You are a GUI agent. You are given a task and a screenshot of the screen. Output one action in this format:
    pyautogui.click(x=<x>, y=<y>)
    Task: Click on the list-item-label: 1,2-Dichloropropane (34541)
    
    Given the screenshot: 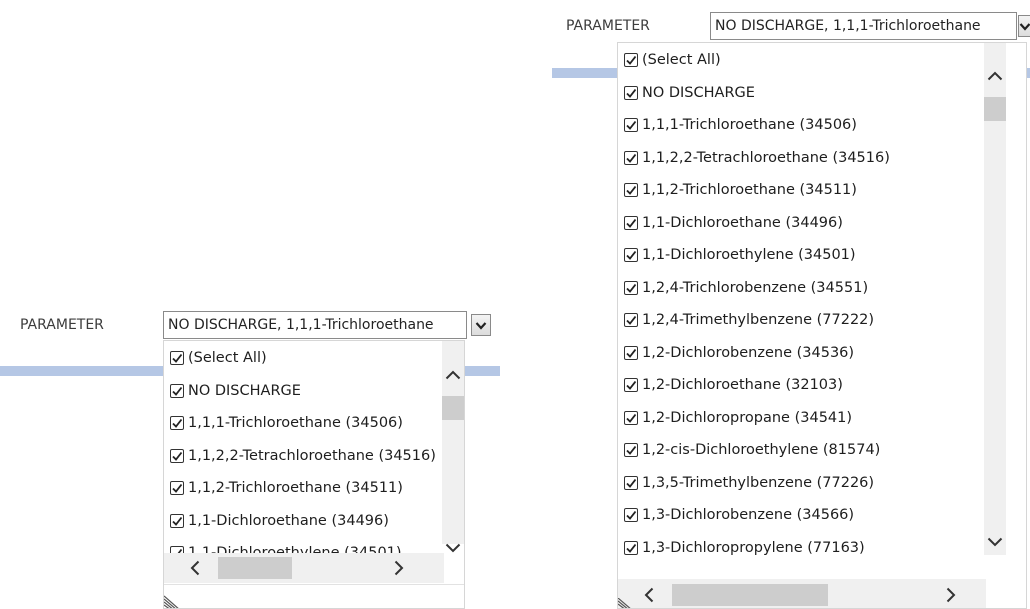 What is the action you would take?
    pyautogui.click(x=747, y=417)
    